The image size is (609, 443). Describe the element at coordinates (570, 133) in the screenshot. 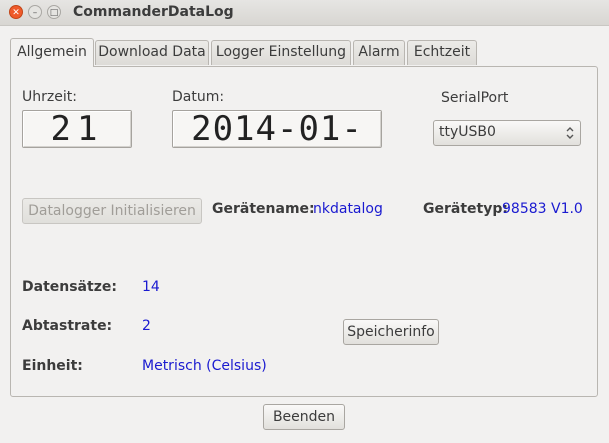

I see `updown-arrows-icon` at that location.